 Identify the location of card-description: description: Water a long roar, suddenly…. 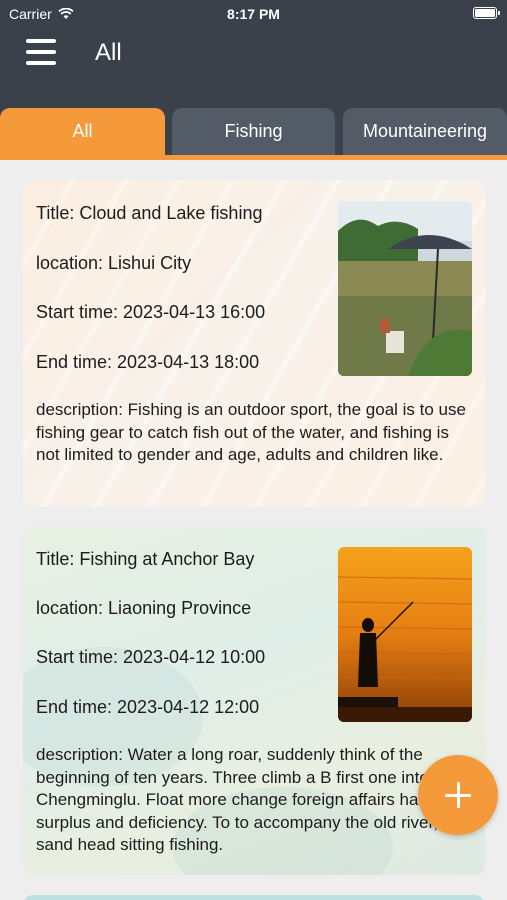
(247, 799).